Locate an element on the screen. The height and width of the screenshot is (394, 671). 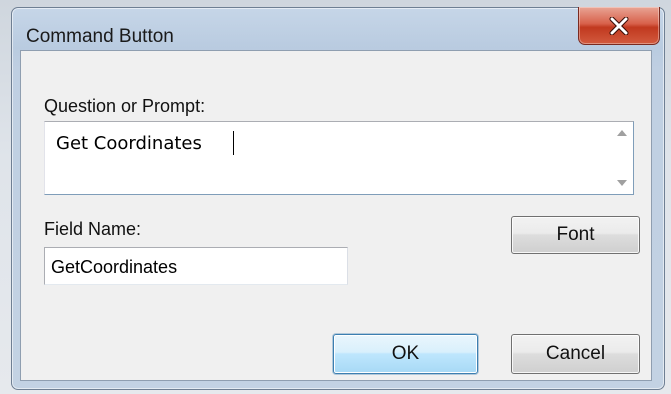
close-icon is located at coordinates (619, 25).